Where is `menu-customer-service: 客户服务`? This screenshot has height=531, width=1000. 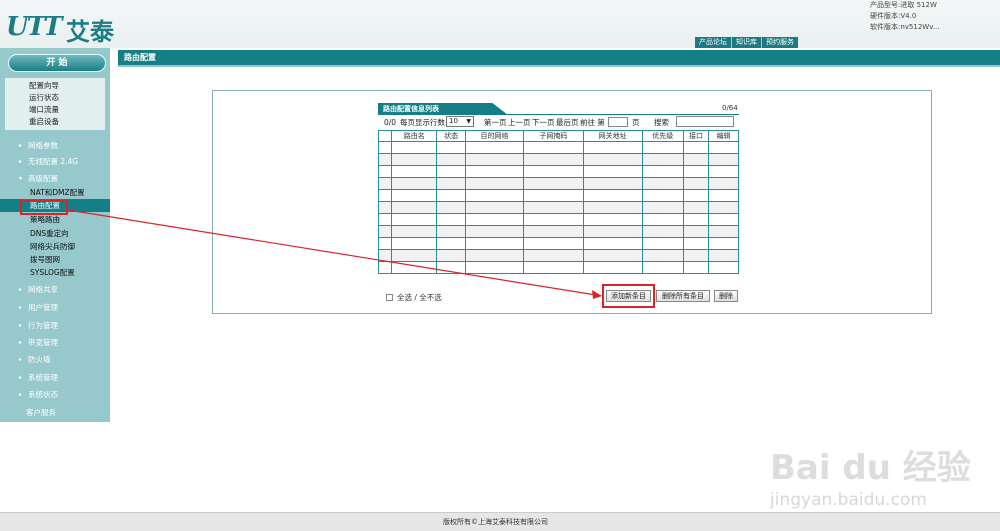
menu-customer-service: 客户服务 is located at coordinates (55, 412).